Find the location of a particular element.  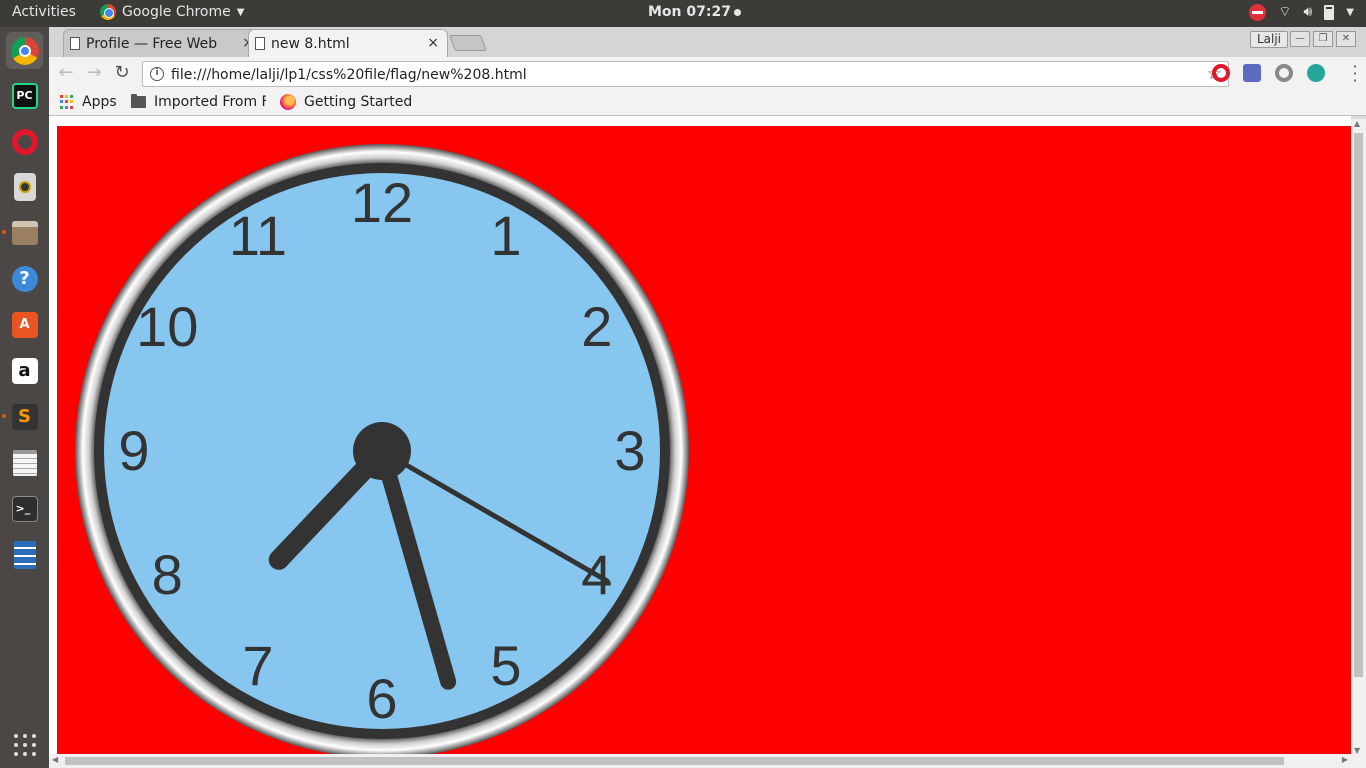

bookmark-apps: Apps is located at coordinates (88, 102).